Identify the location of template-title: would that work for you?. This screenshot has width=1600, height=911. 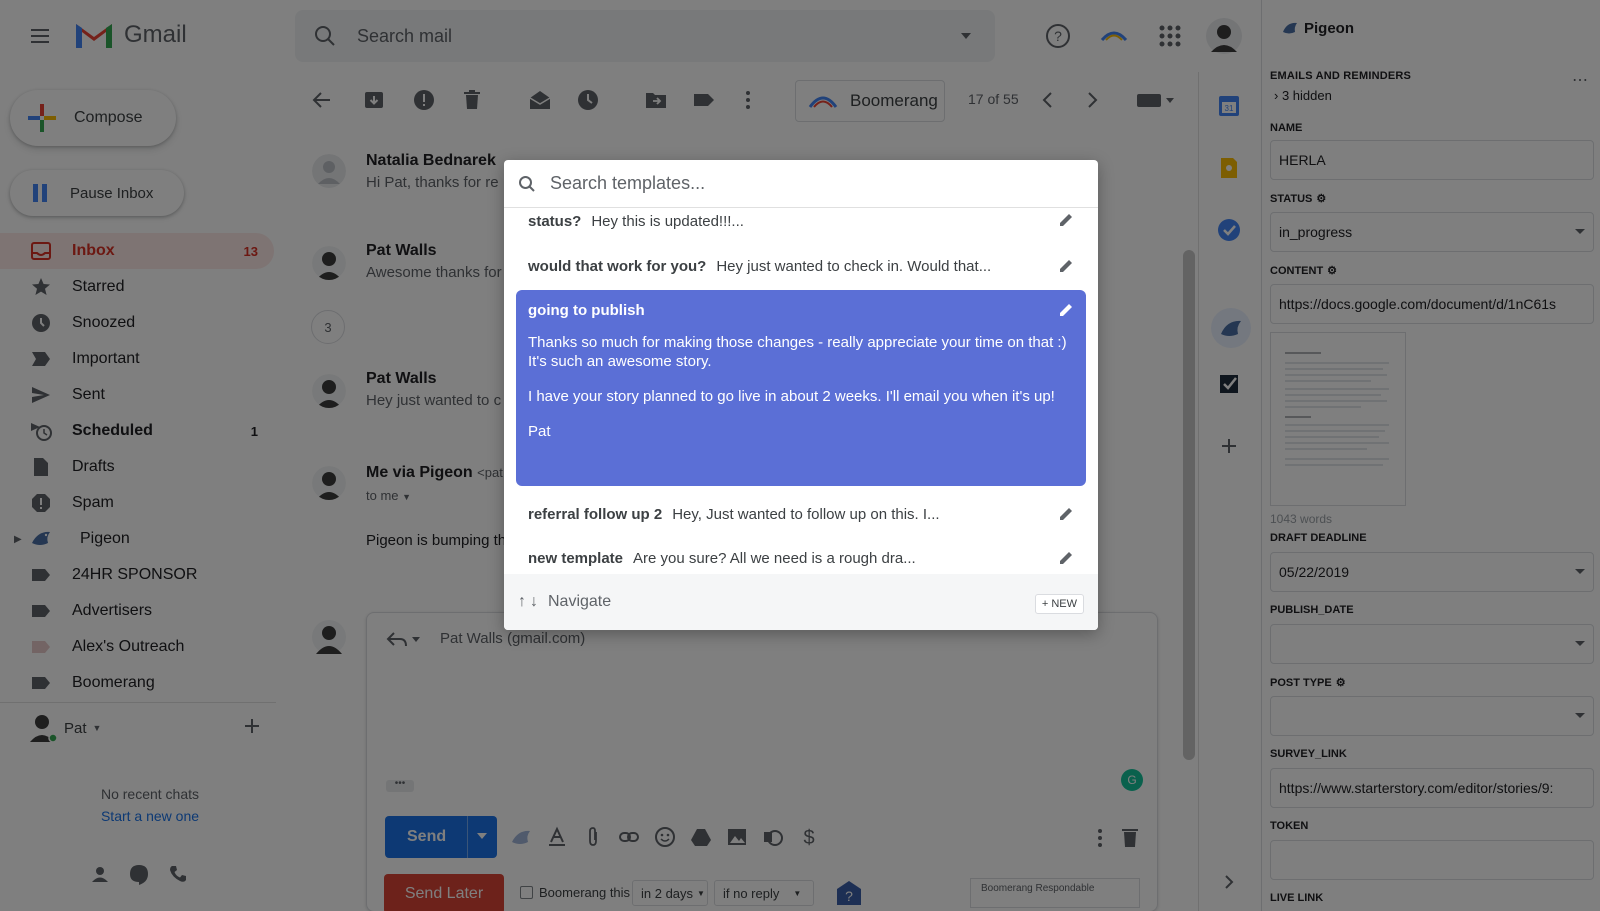
(617, 266).